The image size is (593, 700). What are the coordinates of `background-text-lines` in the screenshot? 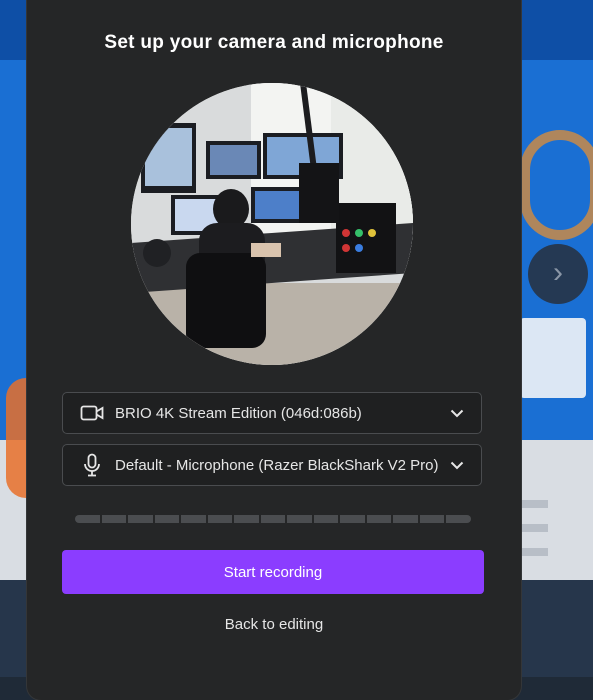 It's located at (534, 536).